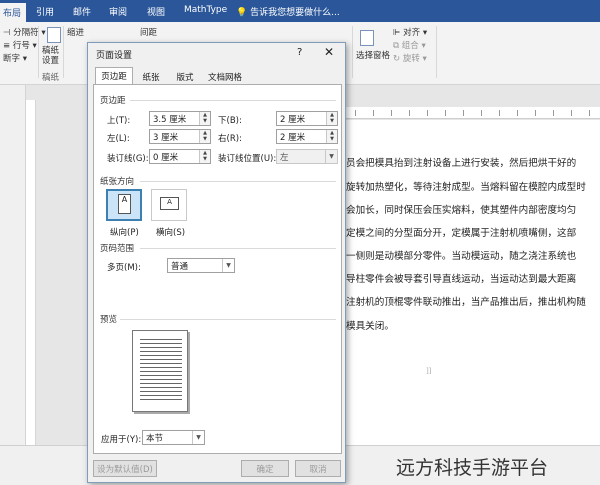  What do you see at coordinates (367, 38) in the screenshot?
I see `arrange-icon` at bounding box center [367, 38].